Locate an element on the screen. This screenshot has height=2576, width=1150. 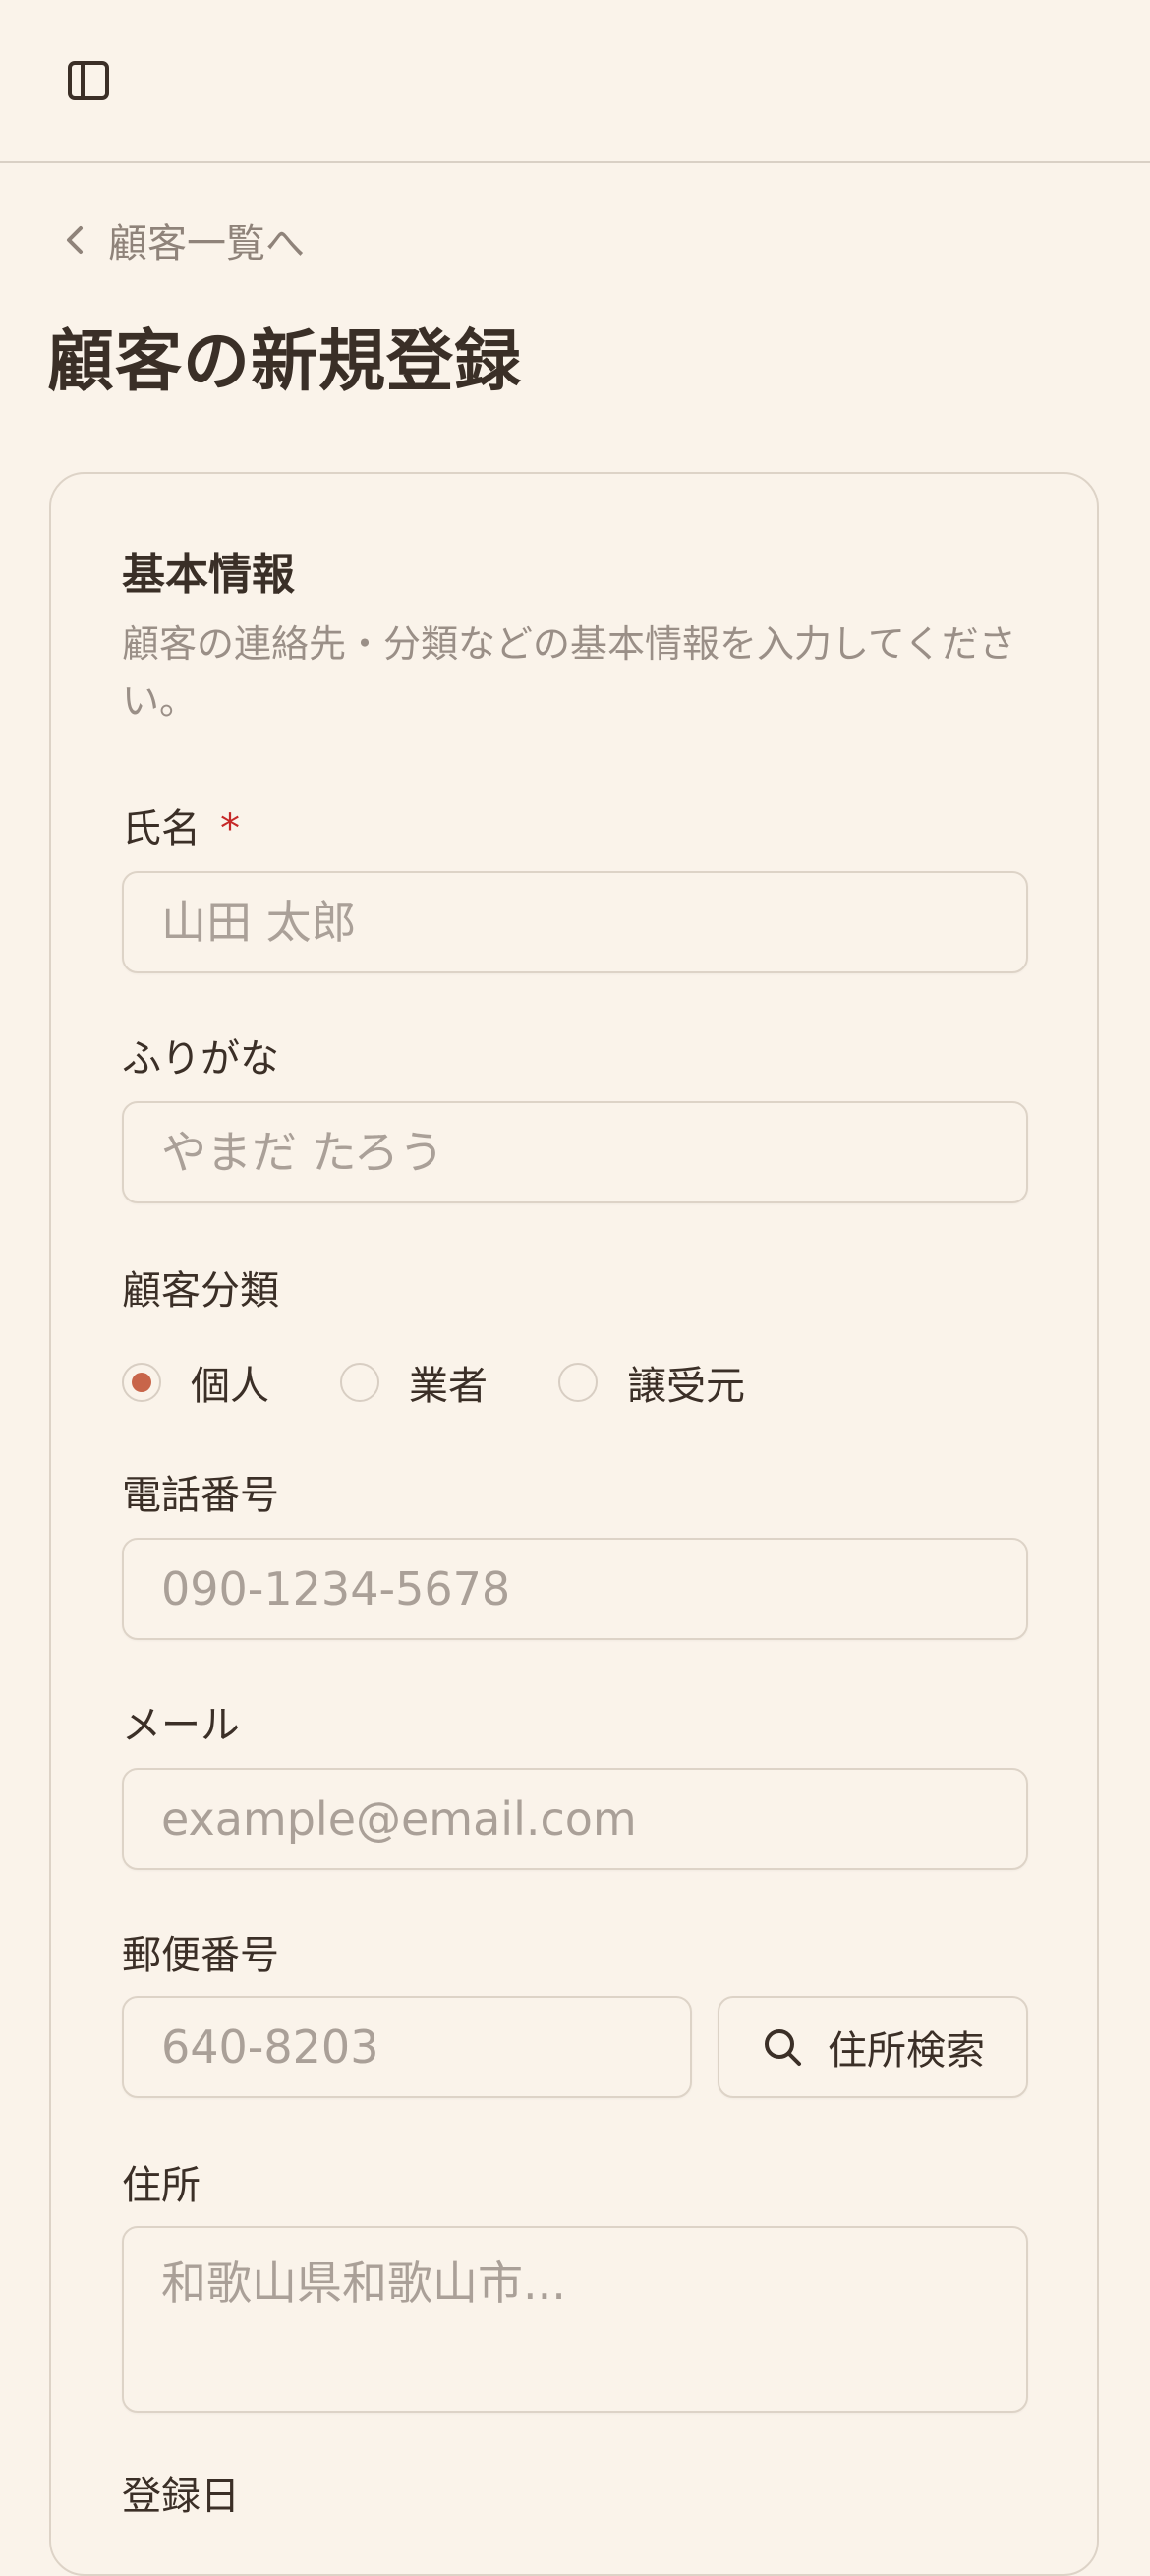
name-input is located at coordinates (575, 922).